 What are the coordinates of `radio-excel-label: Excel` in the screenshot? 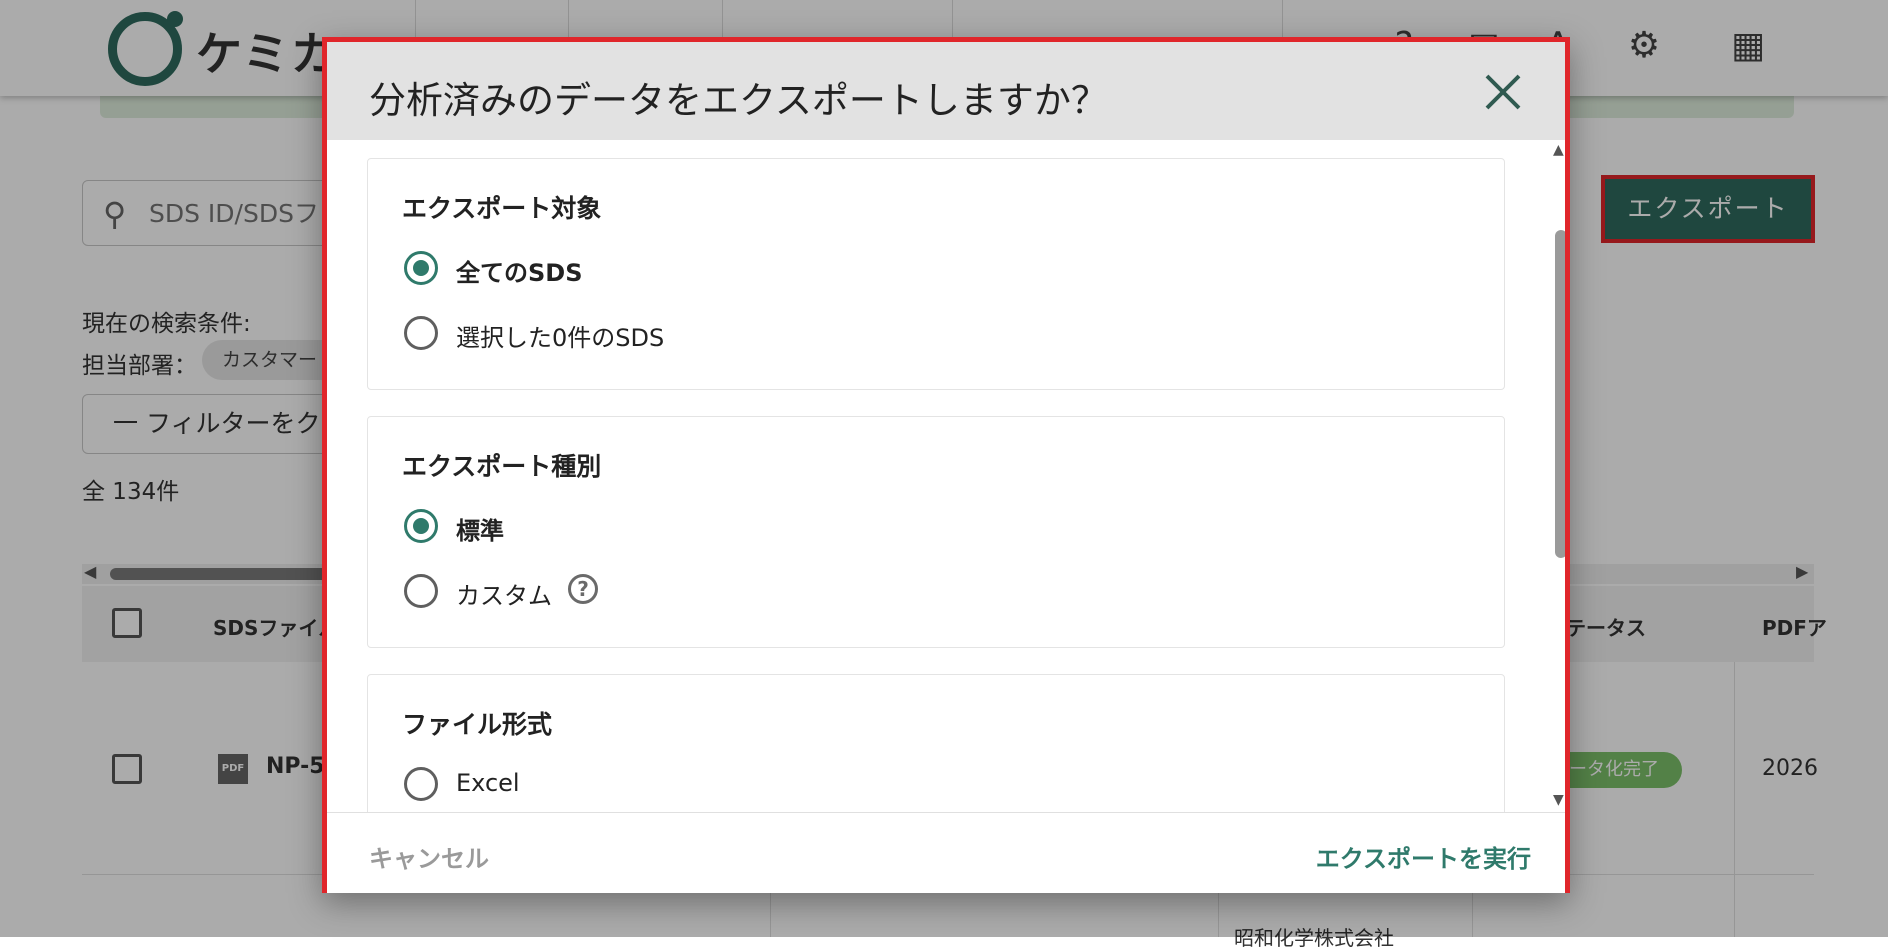 It's located at (488, 783).